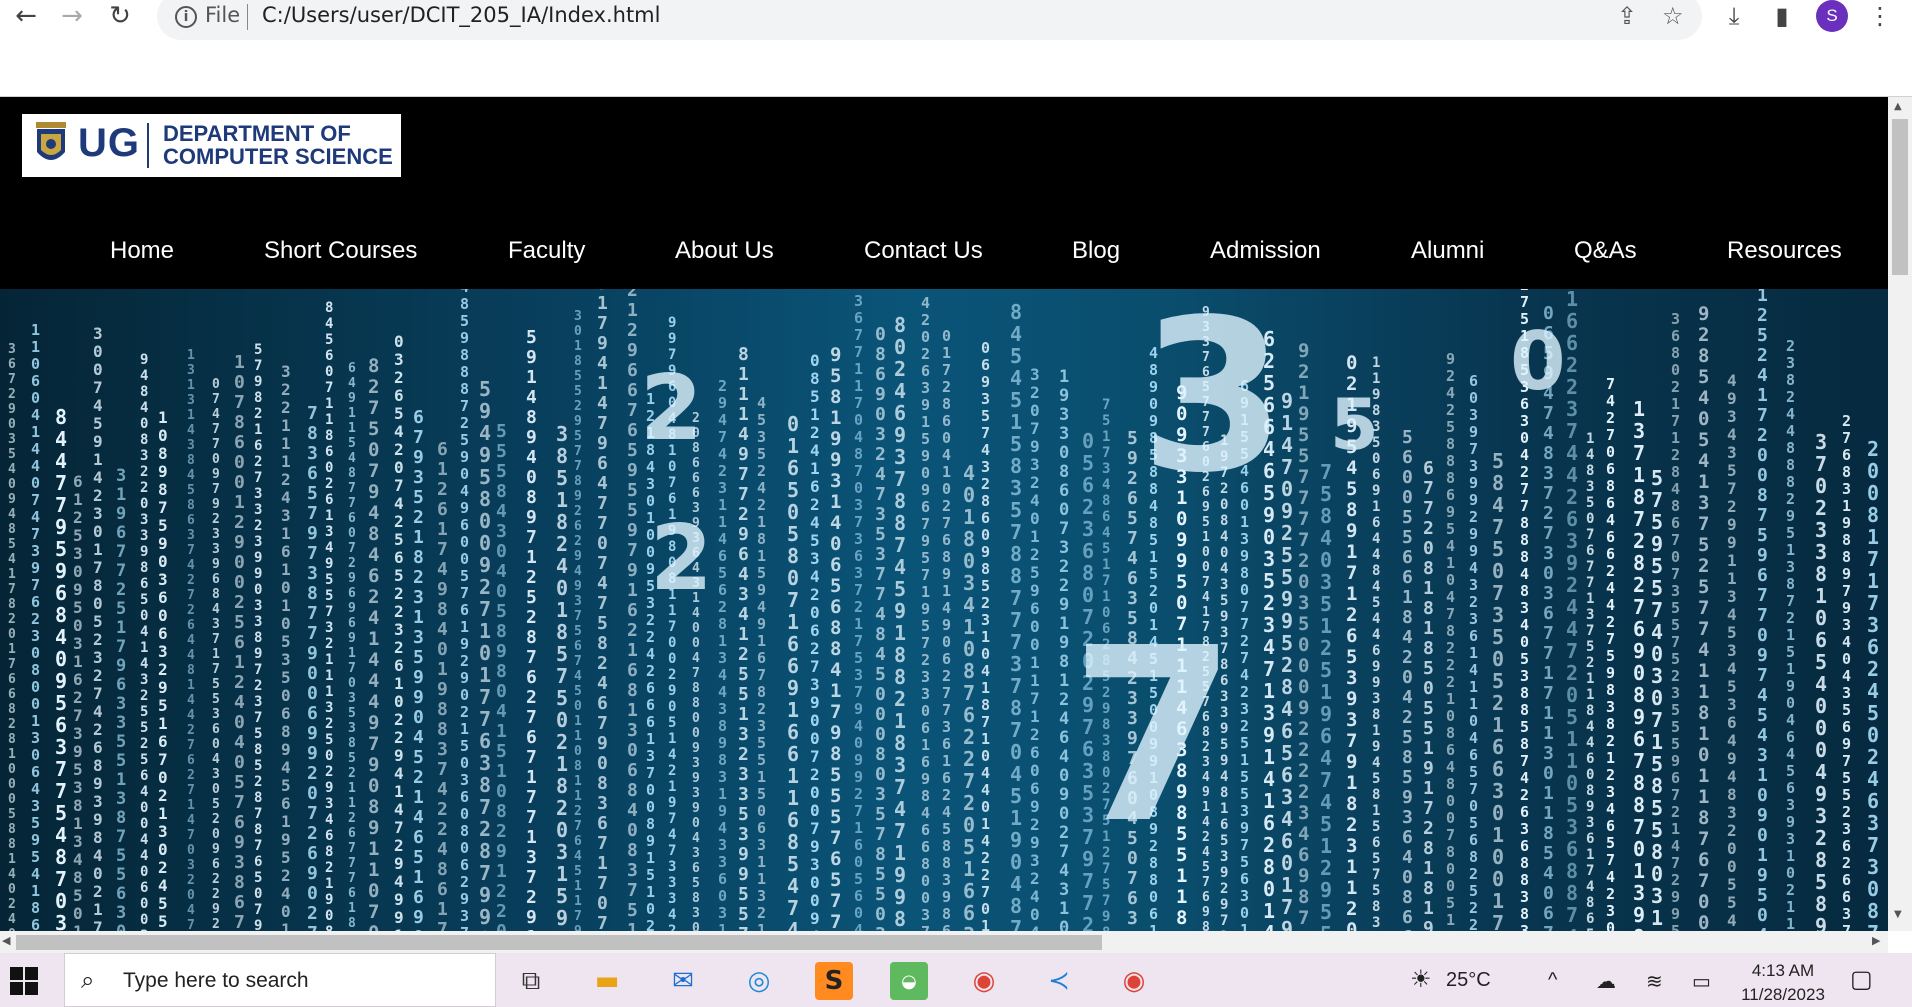  I want to click on horizontal-scrollbar: ◀ ▶, so click(944, 942).